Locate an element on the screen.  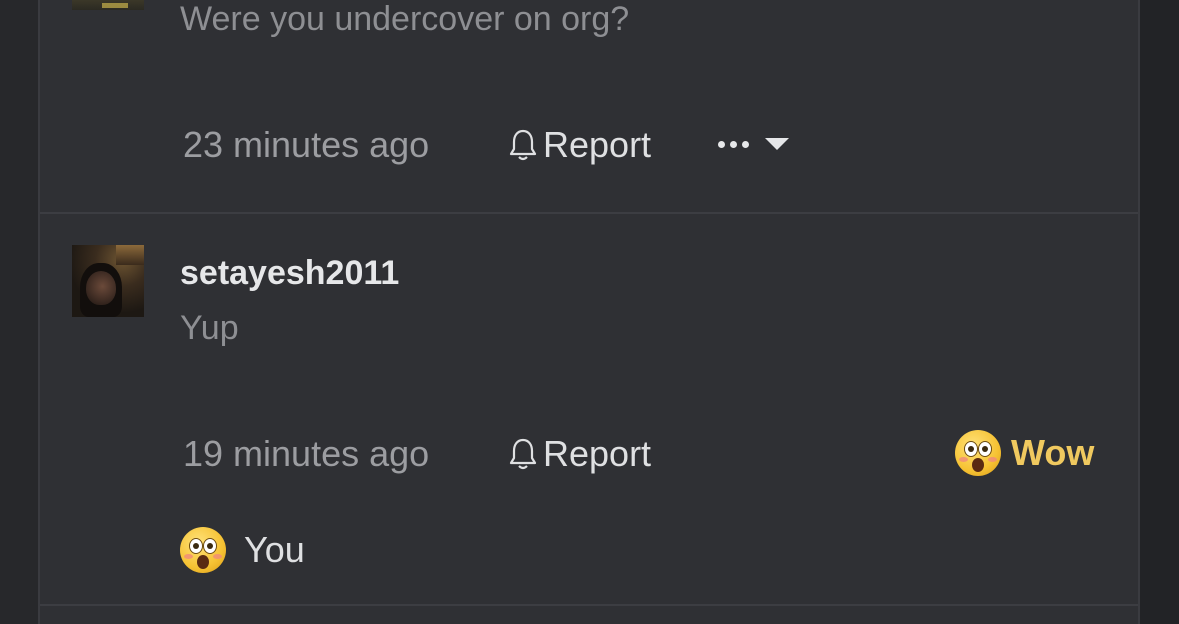
more-options-button is located at coordinates (753, 144).